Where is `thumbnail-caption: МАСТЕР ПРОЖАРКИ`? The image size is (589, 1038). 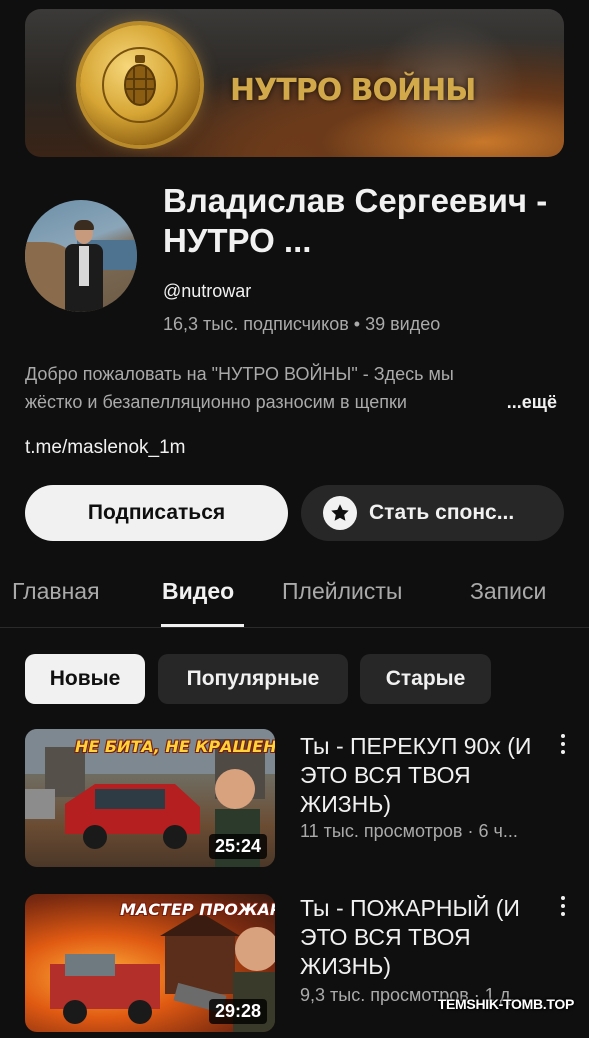 thumbnail-caption: МАСТЕР ПРОЖАРКИ is located at coordinates (197, 909).